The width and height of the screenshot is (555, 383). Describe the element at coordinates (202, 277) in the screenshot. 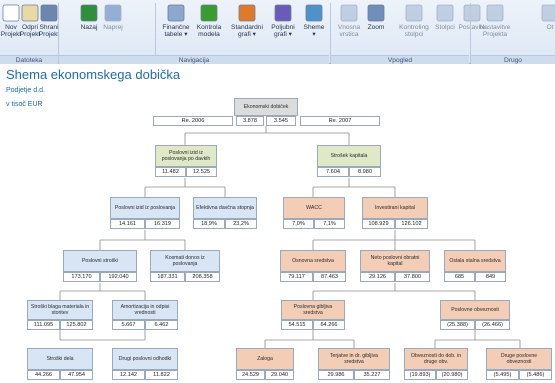

I see `node-kosmati-value-2: 208.358` at that location.